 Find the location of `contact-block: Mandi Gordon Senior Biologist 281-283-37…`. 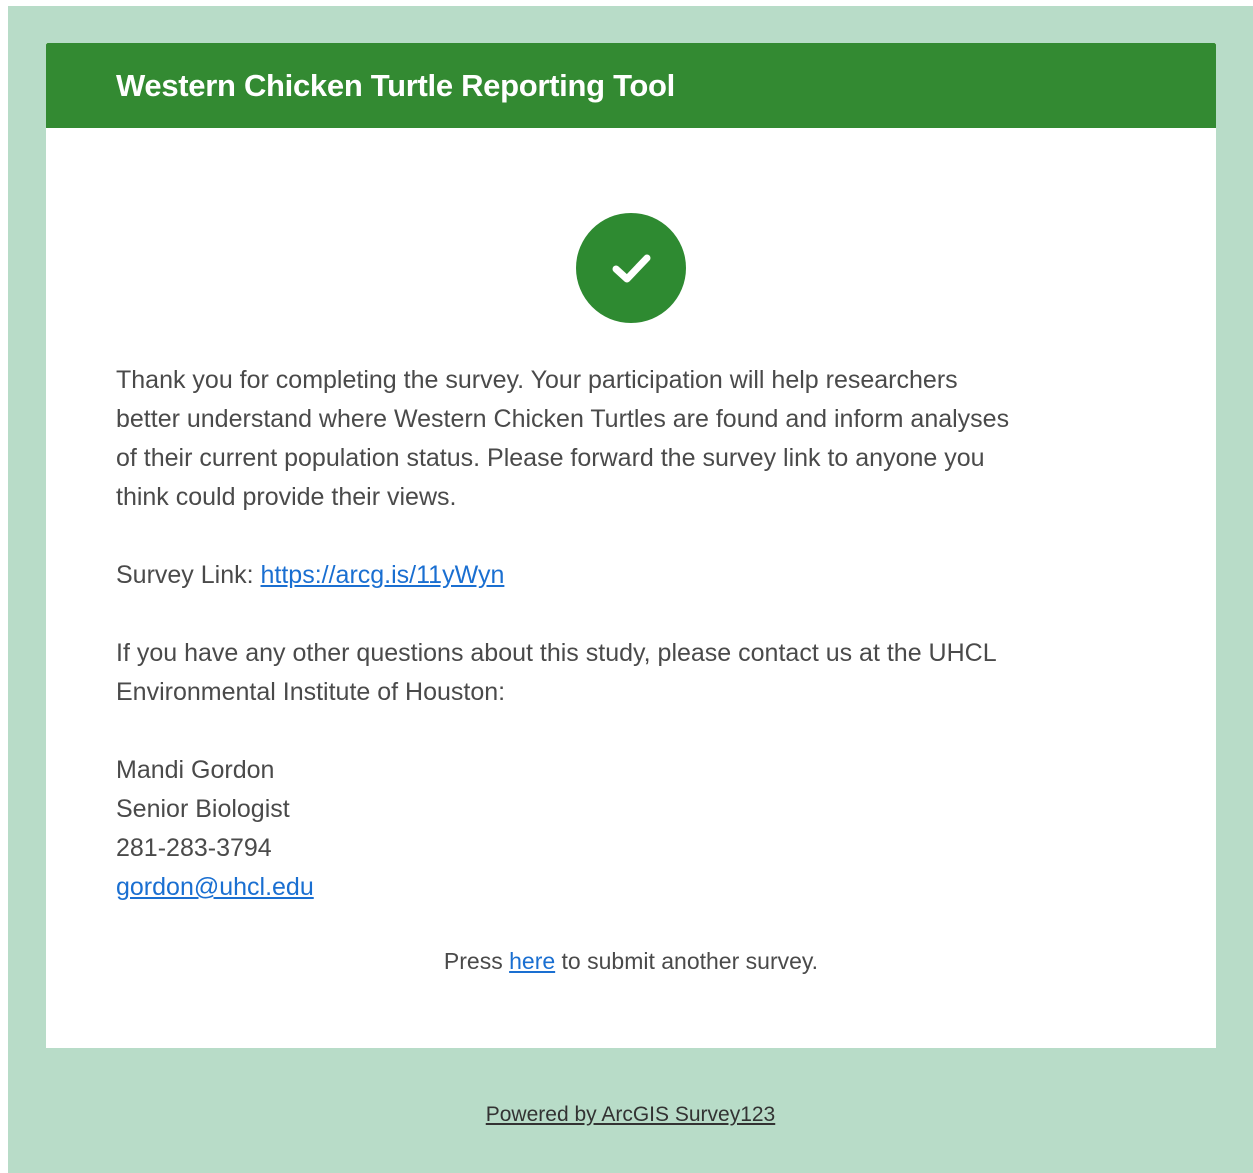

contact-block: Mandi Gordon Senior Biologist 281-283-37… is located at coordinates (626, 829).